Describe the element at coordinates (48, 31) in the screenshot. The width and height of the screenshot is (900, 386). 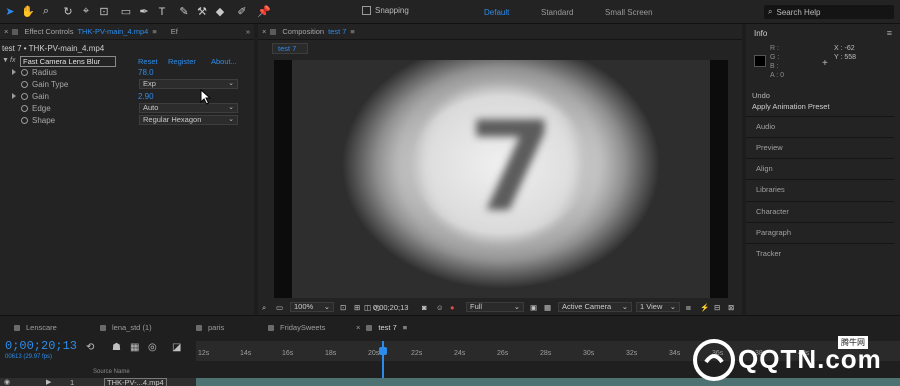
I see `effect-controls-tab-label: Effect Controls` at that location.